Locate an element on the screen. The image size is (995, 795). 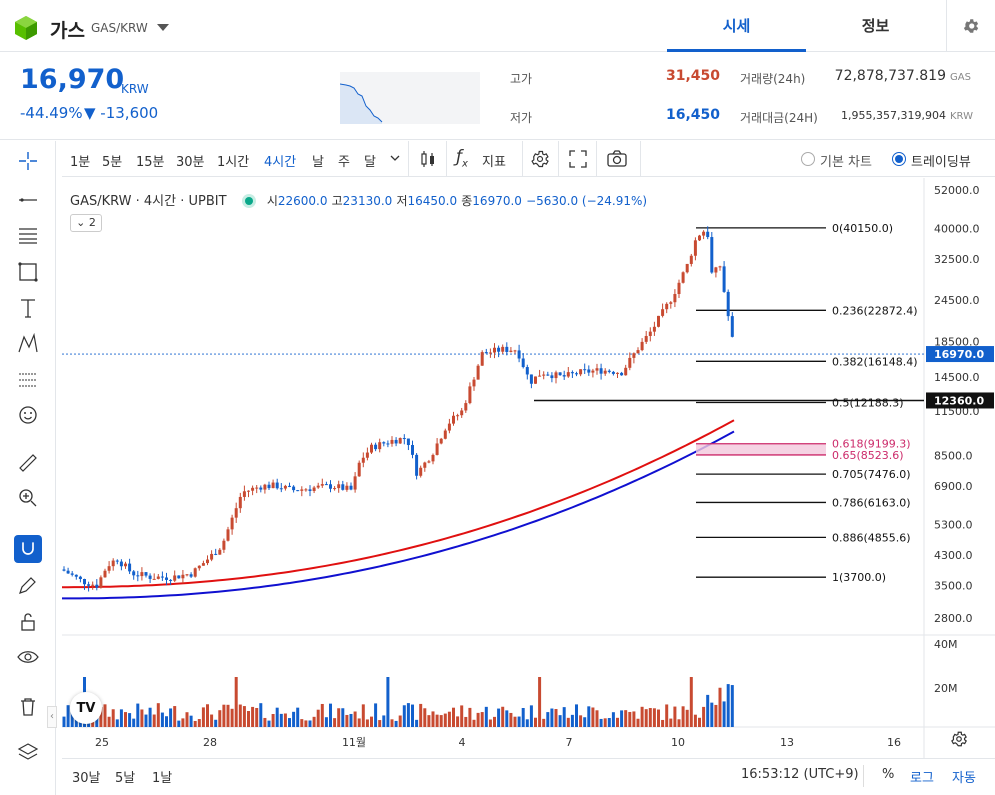
tab-info: 정보 is located at coordinates (875, 26).